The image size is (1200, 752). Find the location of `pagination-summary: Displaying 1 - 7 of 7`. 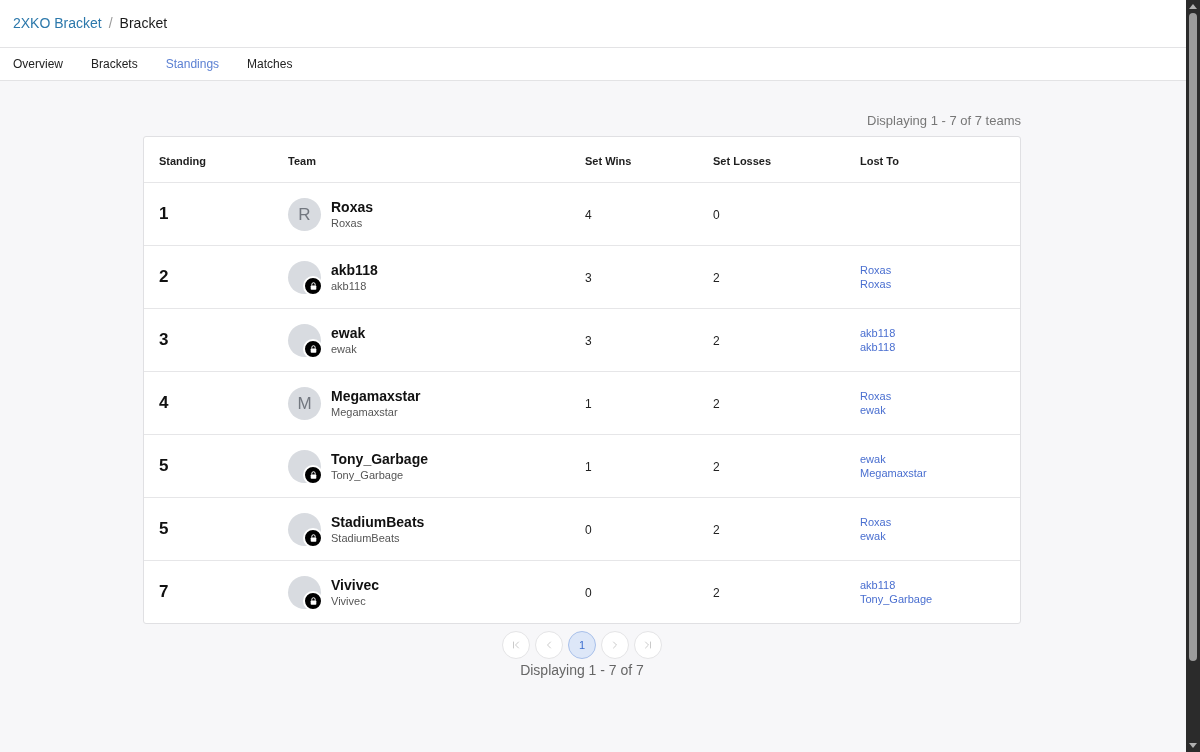

pagination-summary: Displaying 1 - 7 of 7 is located at coordinates (582, 670).